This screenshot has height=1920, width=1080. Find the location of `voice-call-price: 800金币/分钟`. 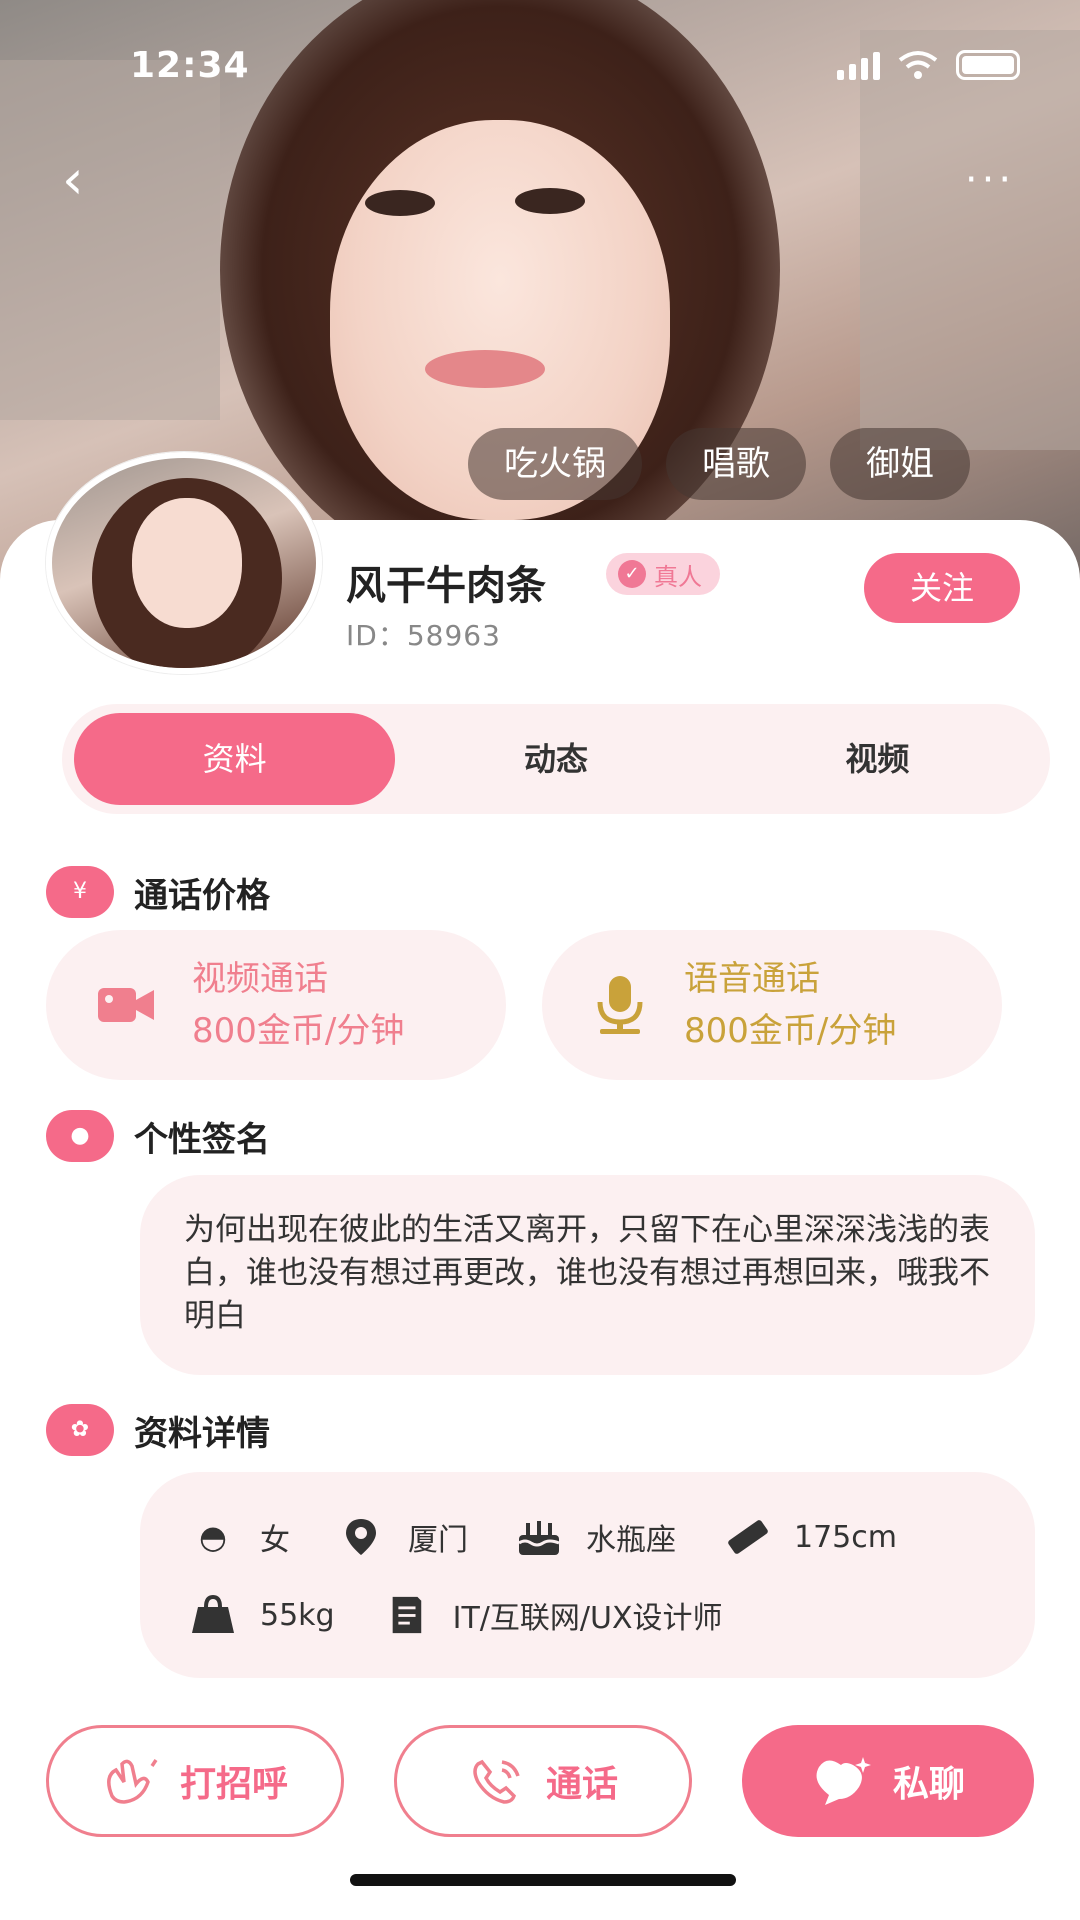

voice-call-price: 800金币/分钟 is located at coordinates (790, 1031).